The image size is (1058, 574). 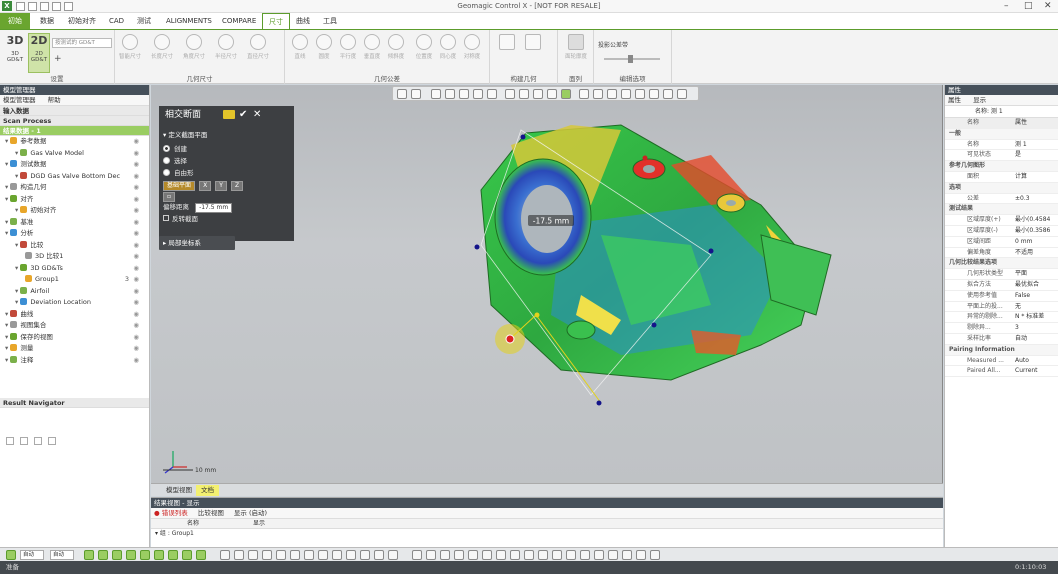 What do you see at coordinates (682, 94) in the screenshot?
I see `snap-8-icon` at bounding box center [682, 94].